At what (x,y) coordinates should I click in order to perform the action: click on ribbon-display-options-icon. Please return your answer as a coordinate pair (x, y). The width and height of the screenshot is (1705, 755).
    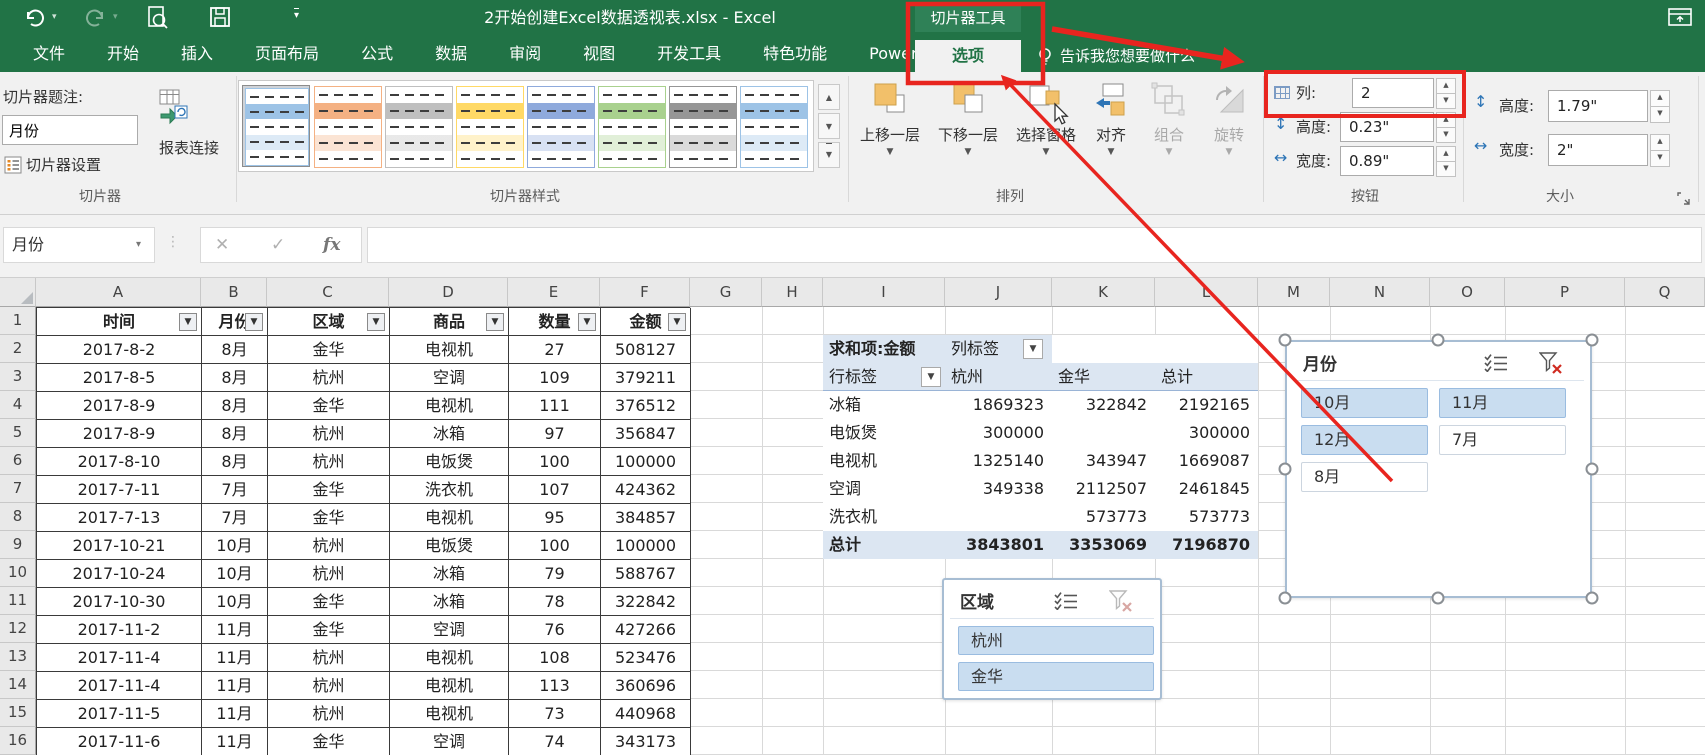
    Looking at the image, I should click on (1681, 18).